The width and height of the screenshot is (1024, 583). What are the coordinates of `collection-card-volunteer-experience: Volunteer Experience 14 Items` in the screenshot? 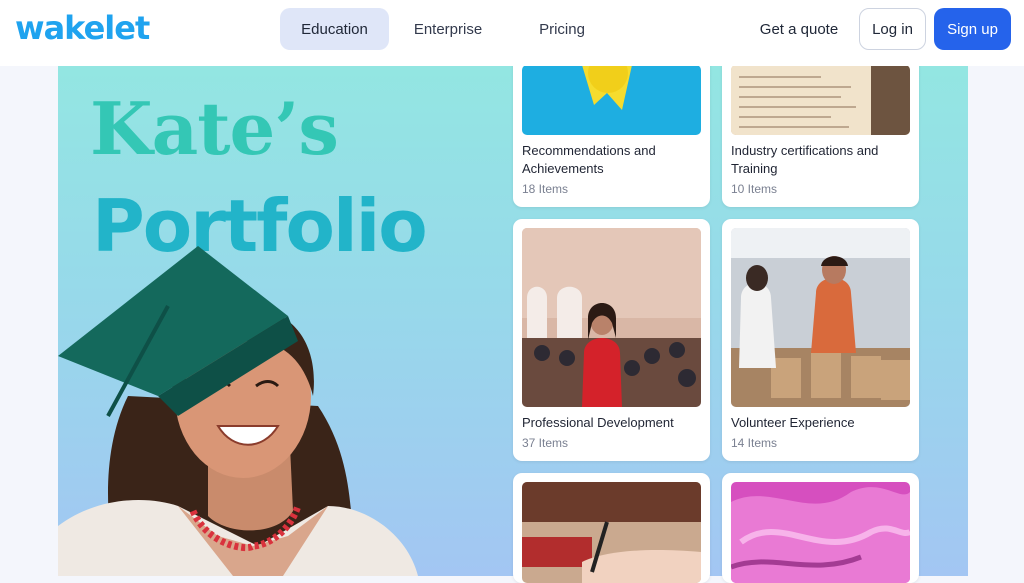 It's located at (820, 340).